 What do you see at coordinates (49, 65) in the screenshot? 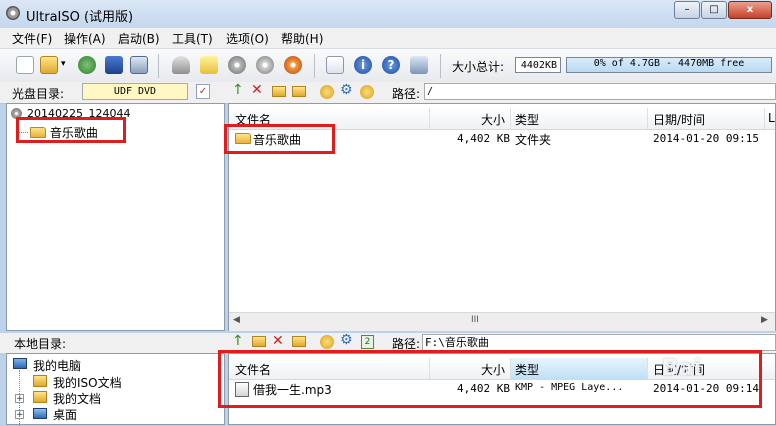
I see `open-folder-icon` at bounding box center [49, 65].